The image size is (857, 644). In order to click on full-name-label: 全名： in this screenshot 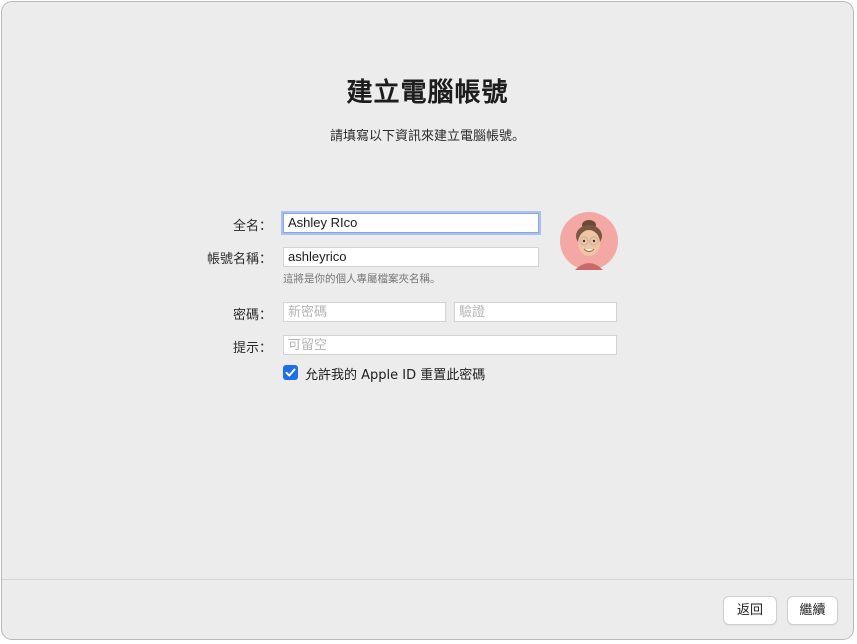, I will do `click(252, 226)`.